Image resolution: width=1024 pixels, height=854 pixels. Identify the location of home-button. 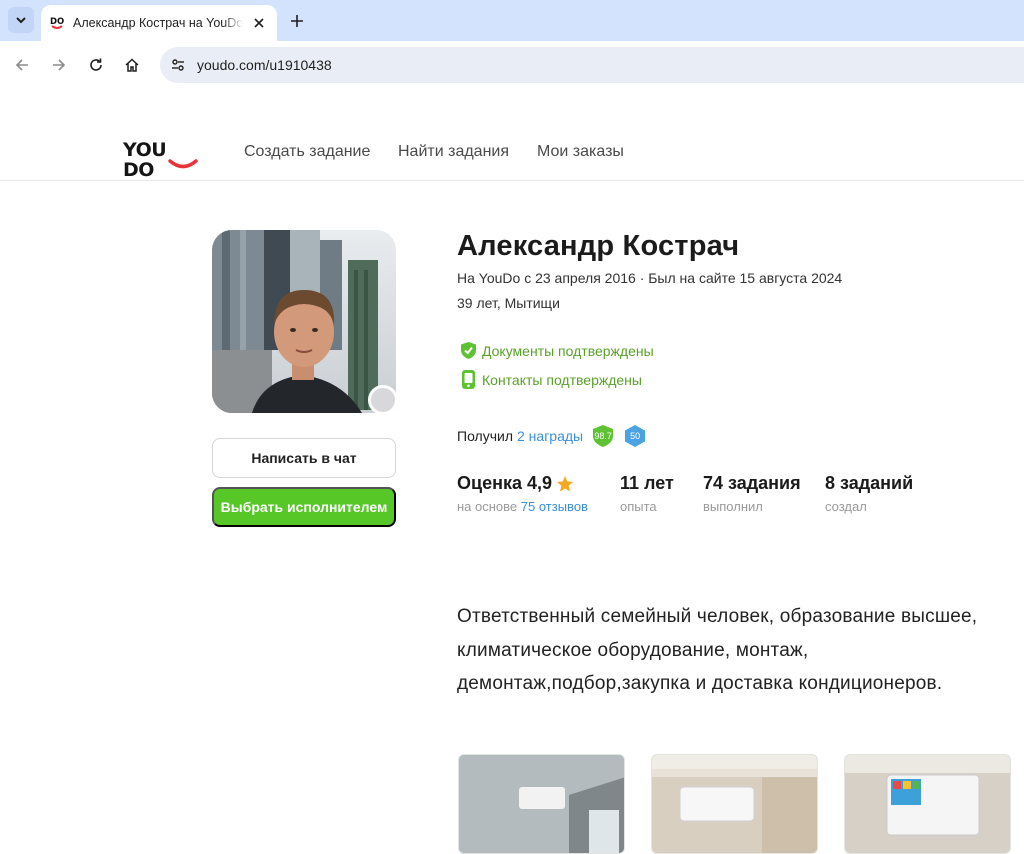
(132, 65).